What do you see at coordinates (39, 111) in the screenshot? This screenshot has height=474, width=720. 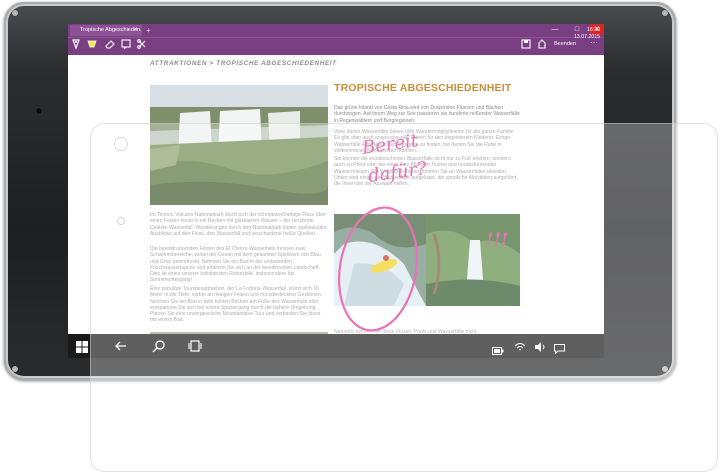 I see `front-camera` at bounding box center [39, 111].